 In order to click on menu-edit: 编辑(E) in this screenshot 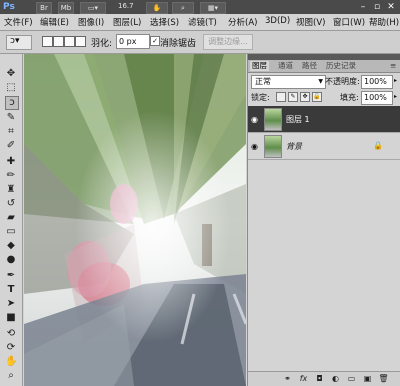, I will do `click(54, 22)`.